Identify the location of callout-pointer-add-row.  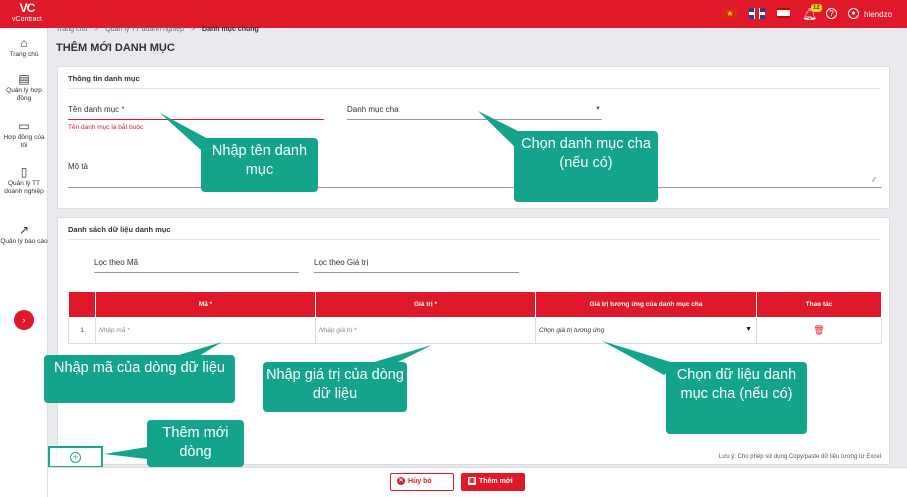
(125, 453).